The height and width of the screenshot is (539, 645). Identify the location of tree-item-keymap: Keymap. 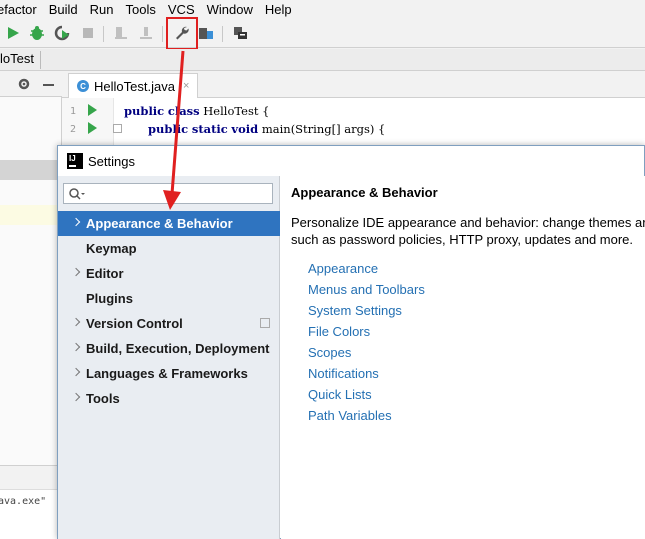
(169, 248).